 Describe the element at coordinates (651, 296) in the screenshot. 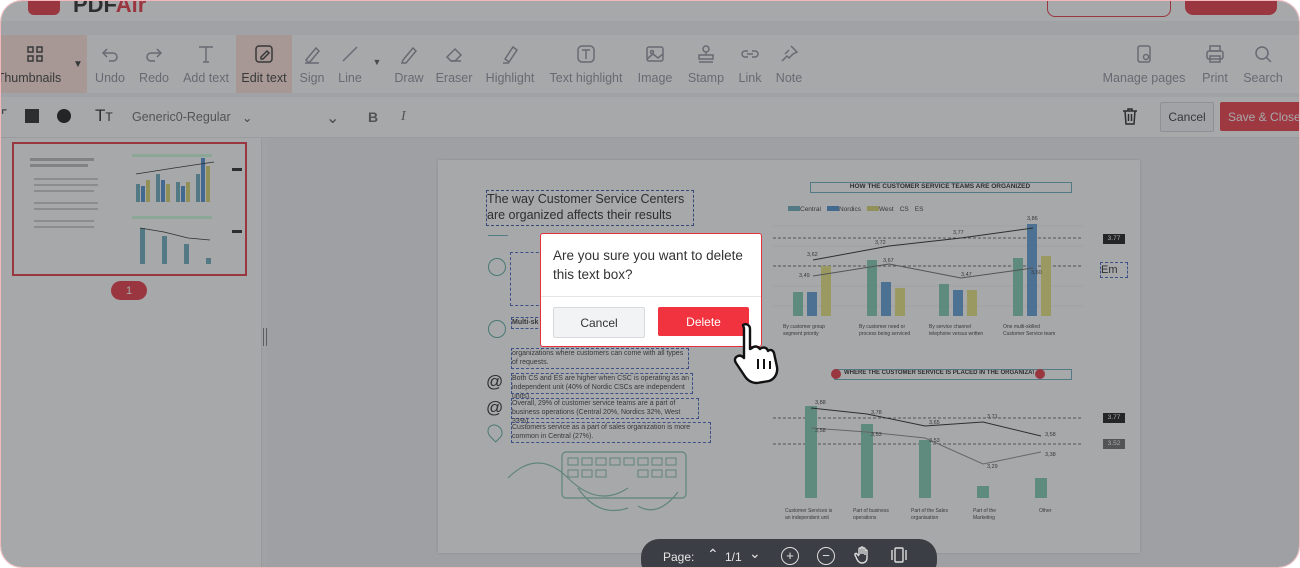

I see `dialog-divider` at that location.